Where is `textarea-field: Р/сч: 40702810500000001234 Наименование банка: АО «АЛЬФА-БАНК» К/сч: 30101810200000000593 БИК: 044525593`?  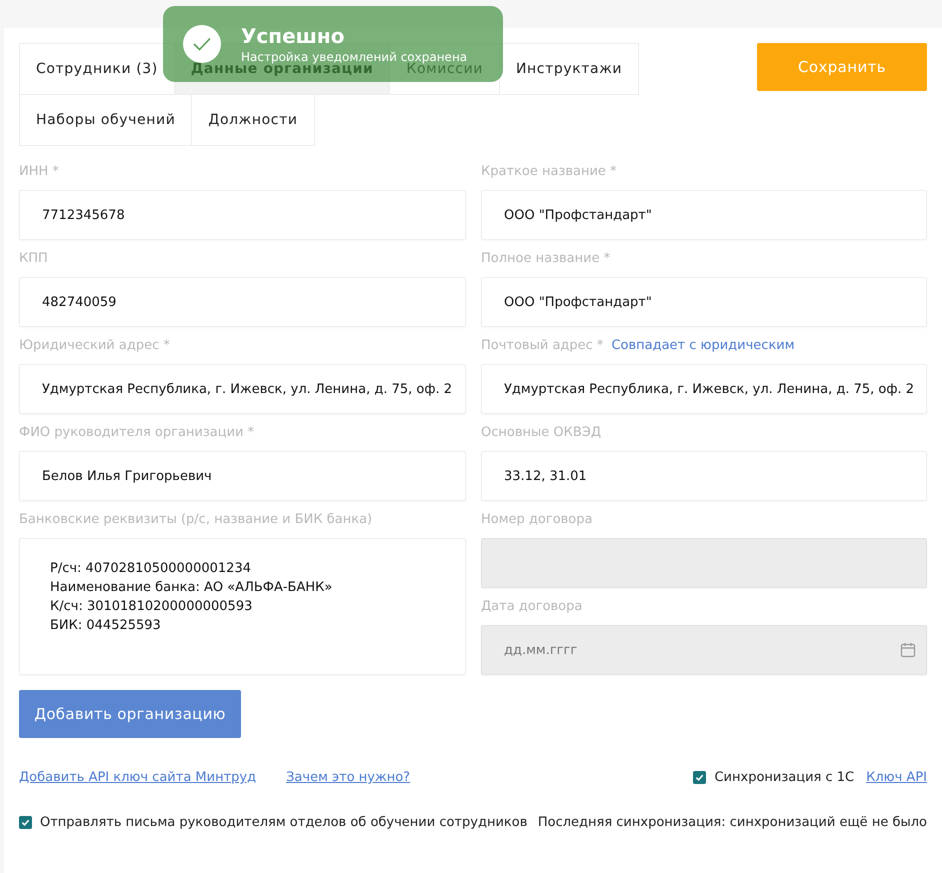
textarea-field: Р/сч: 40702810500000001234 Наименование банка: АО «АЛЬФА-БАНК» К/сч: 30101810200000000593 БИК: 044525593 is located at coordinates (242, 606).